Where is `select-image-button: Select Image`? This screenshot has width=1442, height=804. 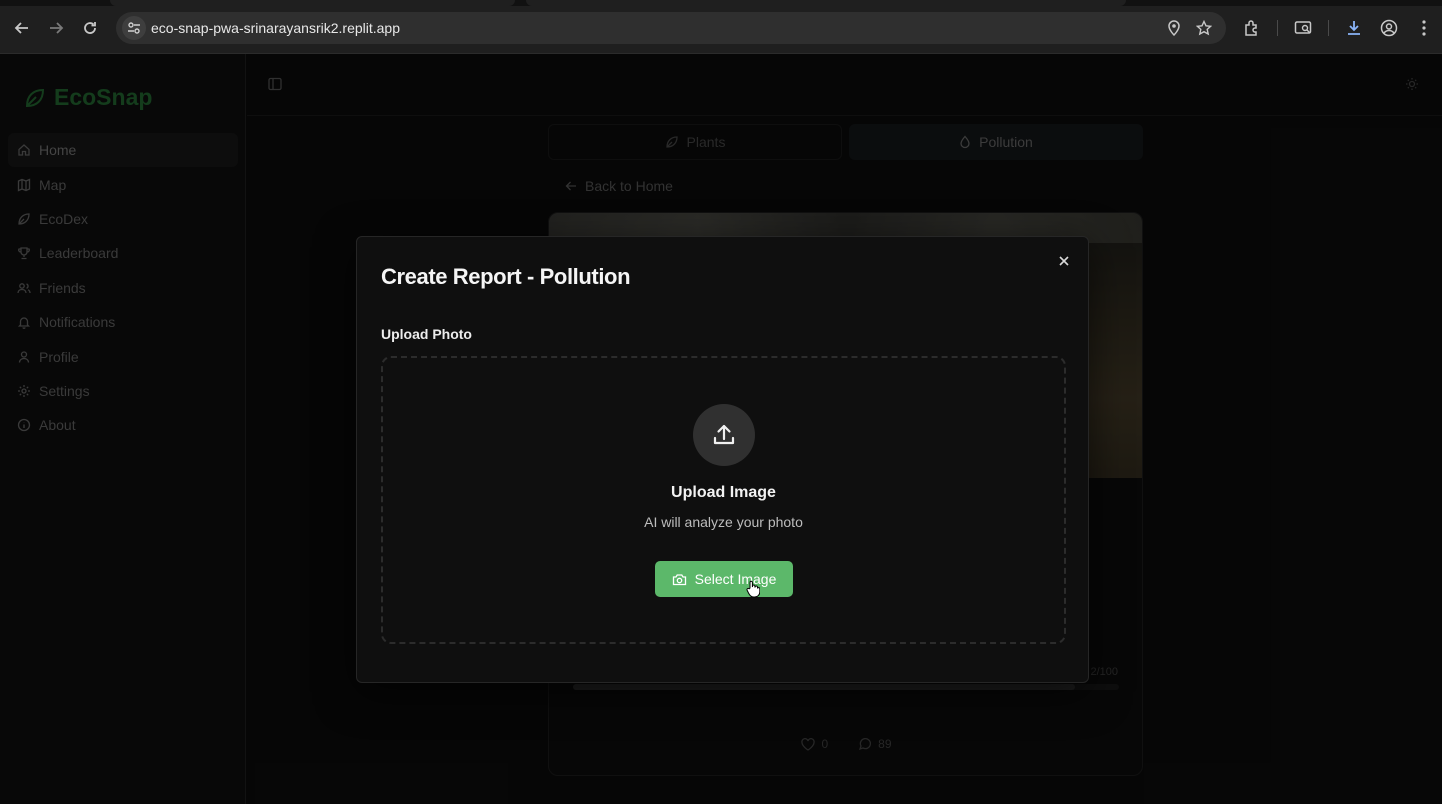
select-image-button: Select Image is located at coordinates (724, 579).